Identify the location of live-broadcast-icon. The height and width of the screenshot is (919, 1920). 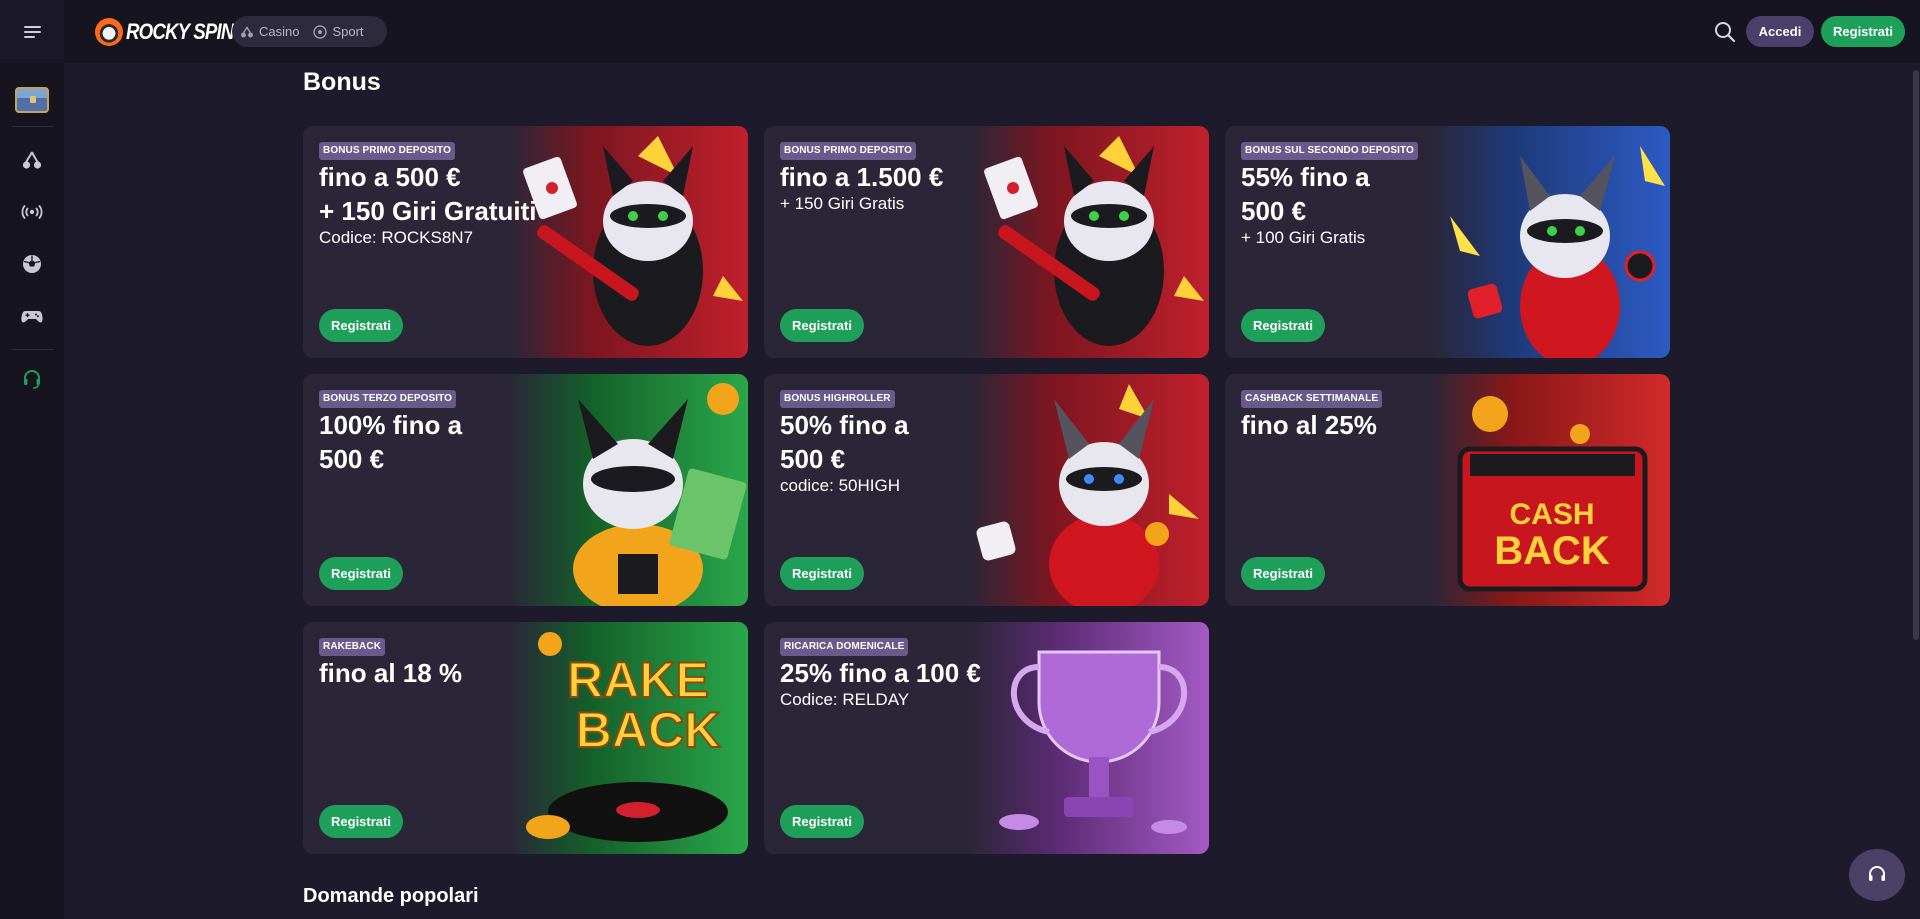
(32, 212).